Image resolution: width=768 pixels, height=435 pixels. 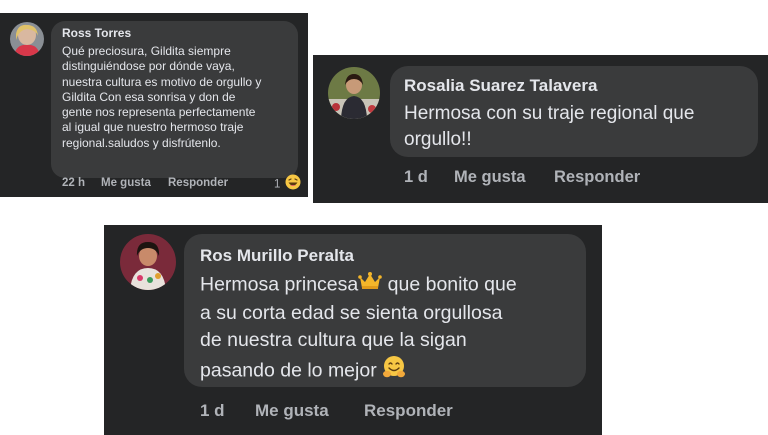 I want to click on comment-line: Hermosa princesa que bonito que, so click(x=358, y=285).